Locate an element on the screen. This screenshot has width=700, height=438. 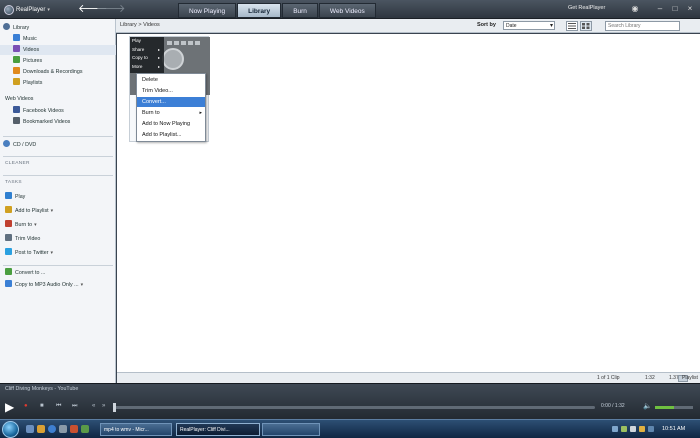
list-view-icon is located at coordinates (572, 26).